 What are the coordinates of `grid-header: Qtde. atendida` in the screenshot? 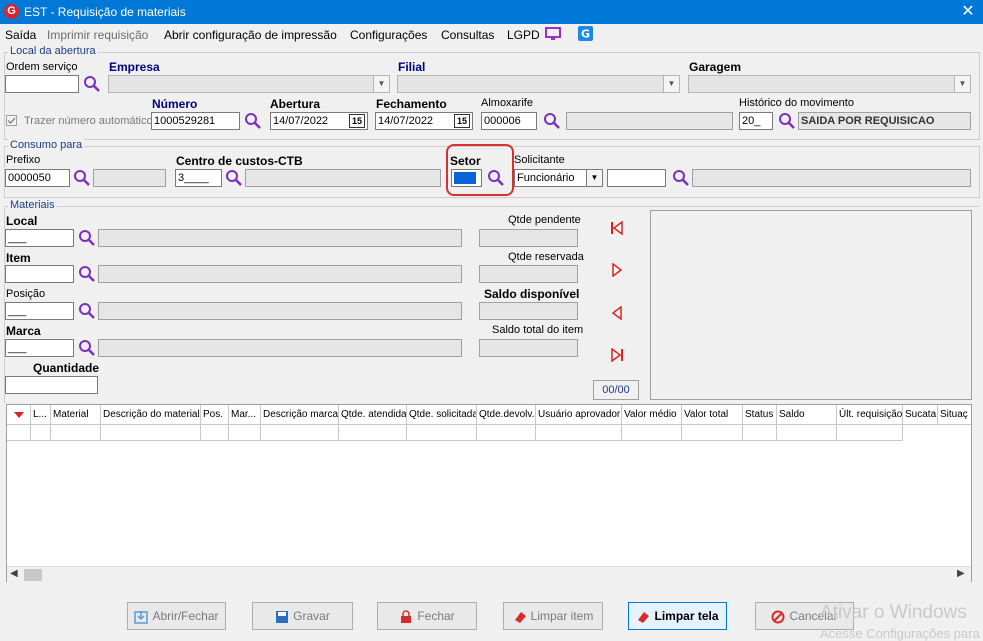 It's located at (373, 415).